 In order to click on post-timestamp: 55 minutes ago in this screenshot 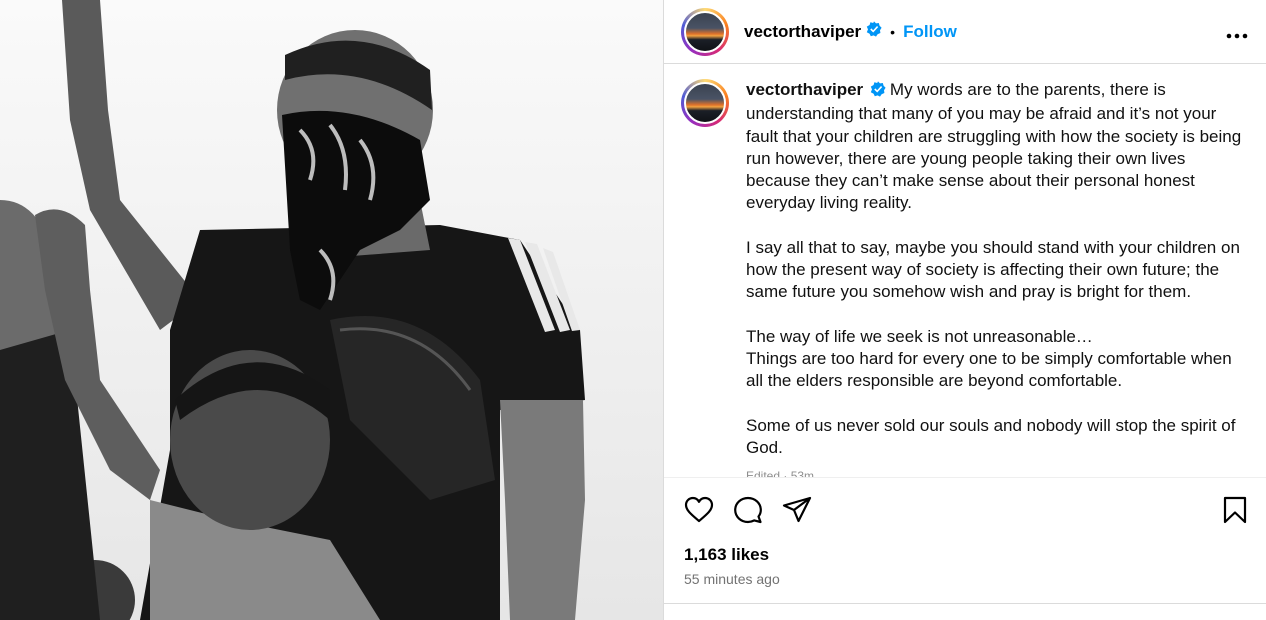, I will do `click(732, 579)`.